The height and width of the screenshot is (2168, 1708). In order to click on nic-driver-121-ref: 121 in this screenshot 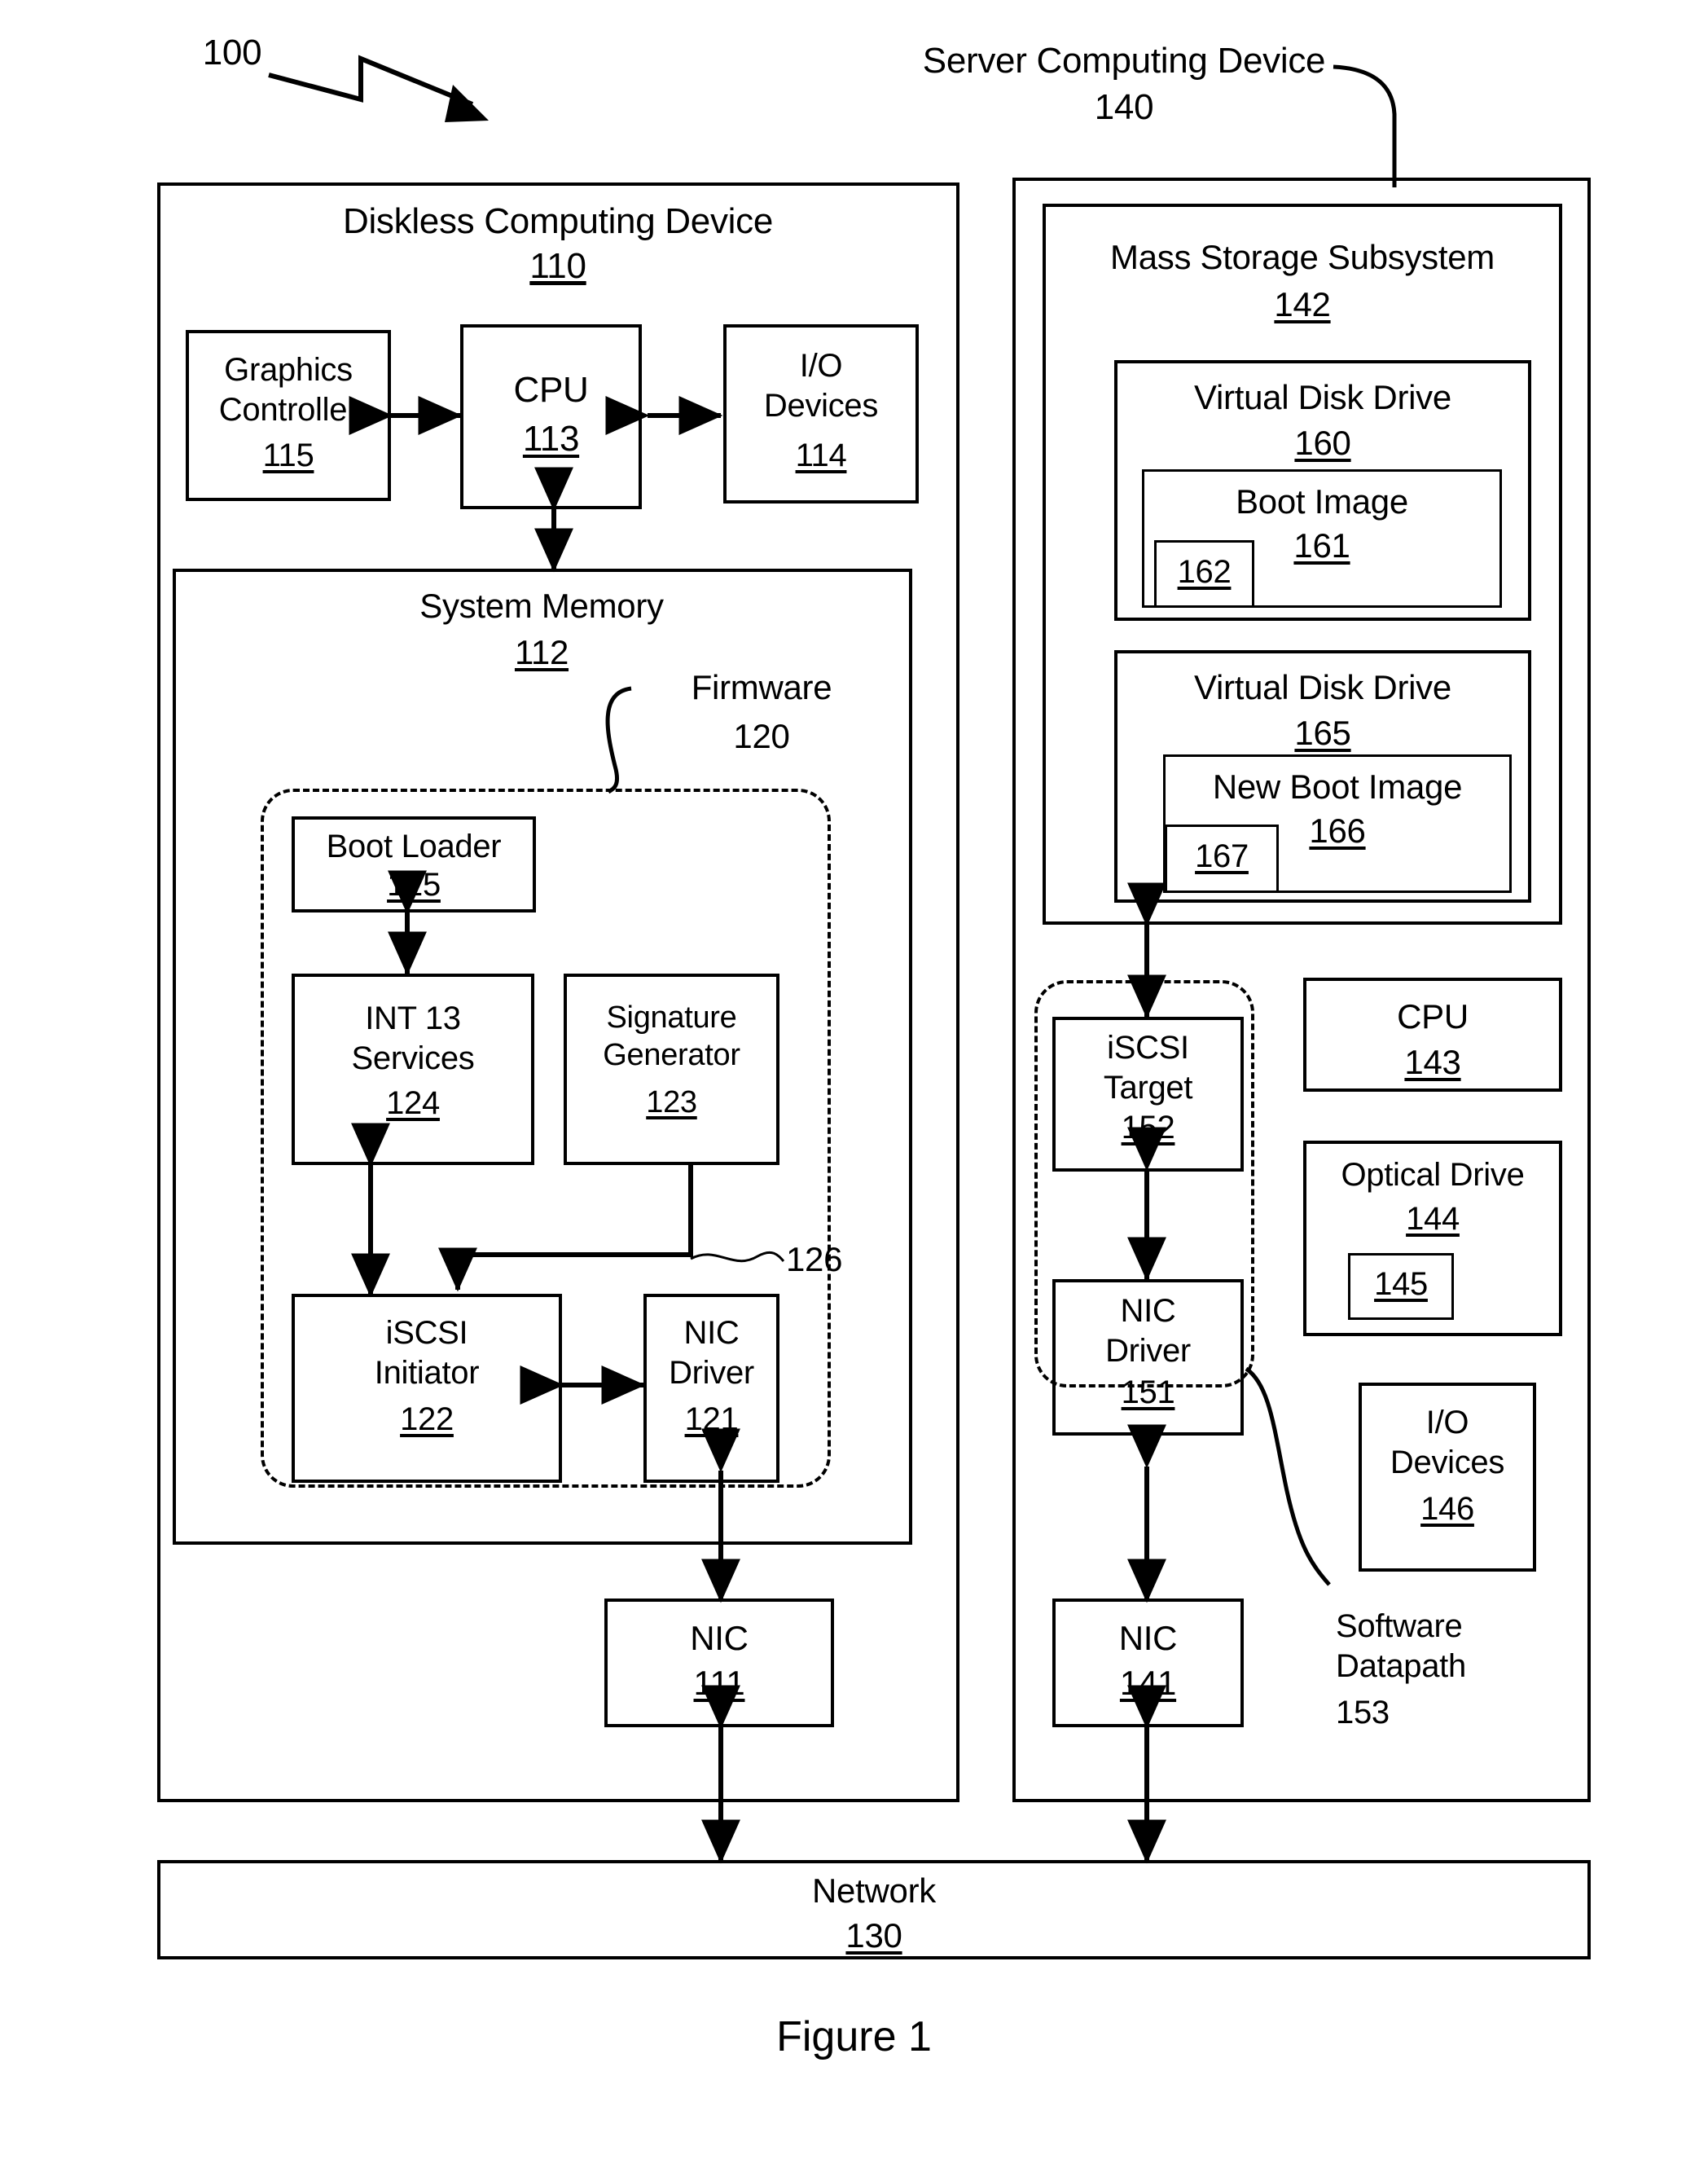, I will do `click(712, 1419)`.